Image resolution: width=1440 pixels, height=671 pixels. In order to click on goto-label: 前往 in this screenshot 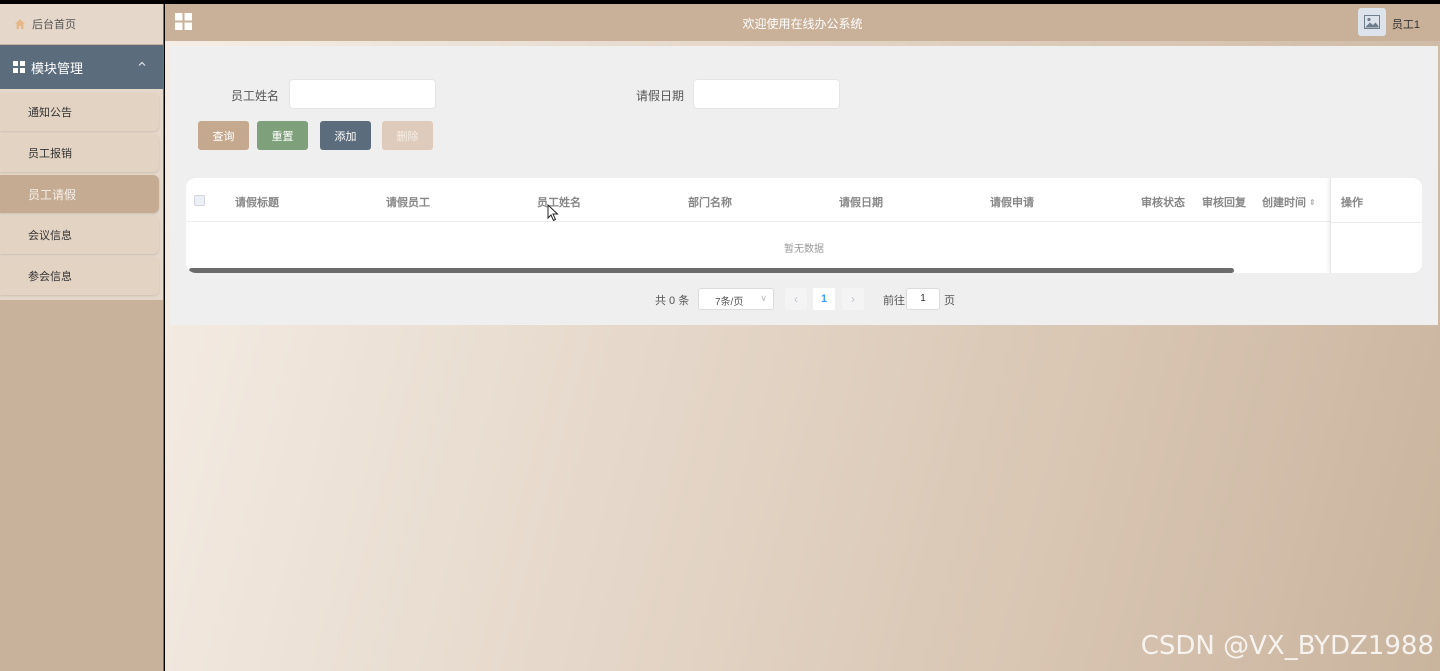, I will do `click(894, 301)`.